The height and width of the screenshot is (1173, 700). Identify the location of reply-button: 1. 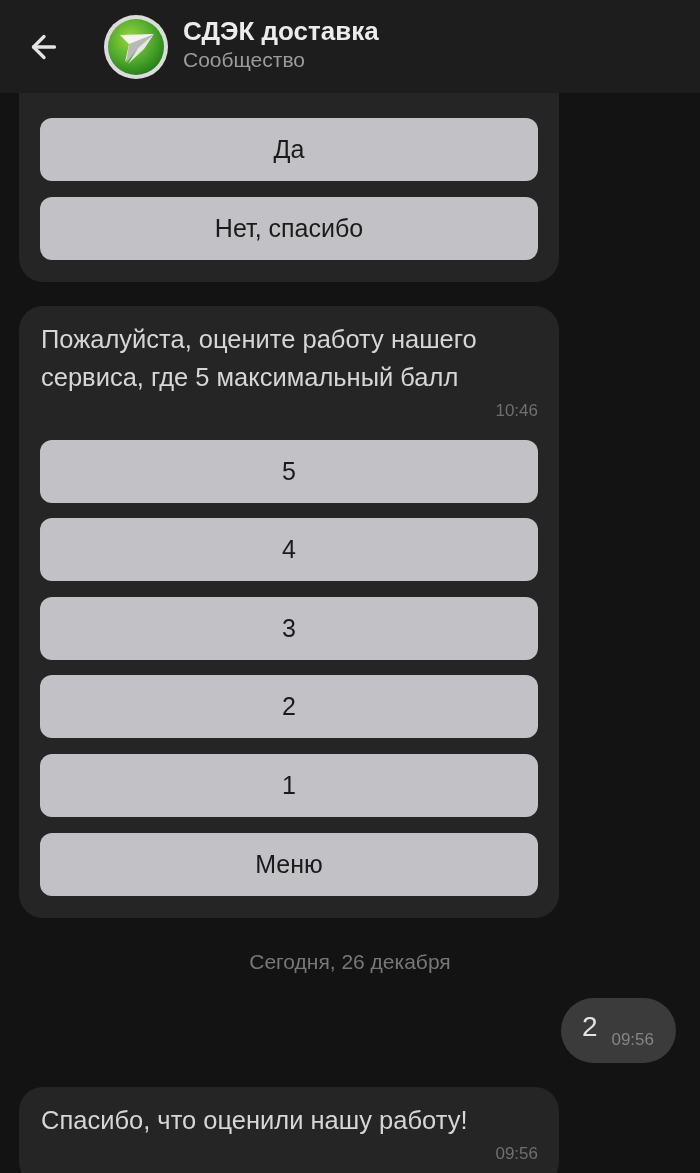
(289, 785).